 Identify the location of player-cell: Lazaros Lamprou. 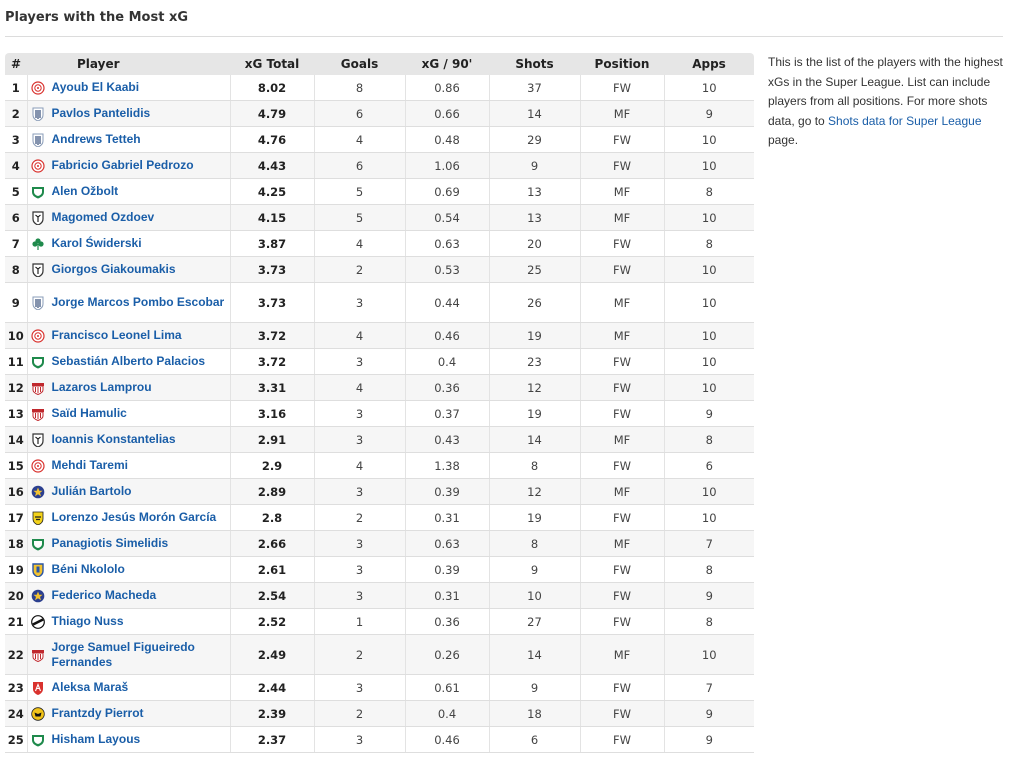
(129, 387).